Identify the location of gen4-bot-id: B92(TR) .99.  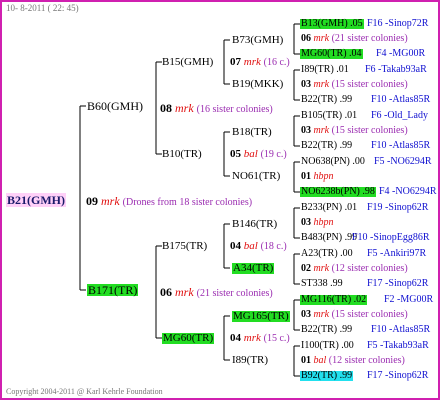
(327, 375).